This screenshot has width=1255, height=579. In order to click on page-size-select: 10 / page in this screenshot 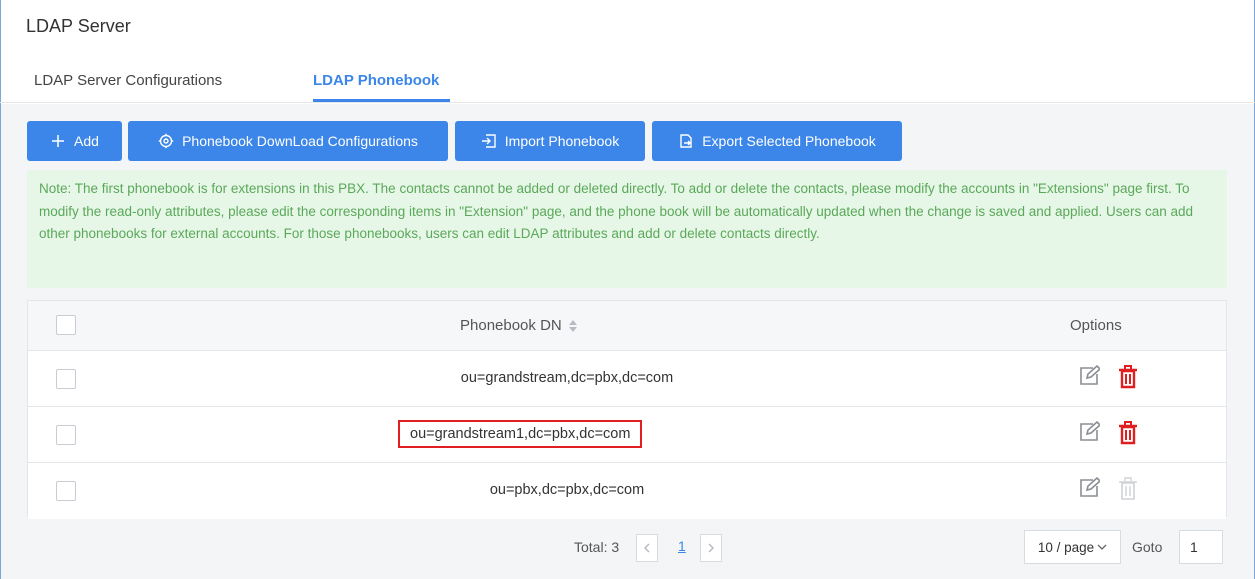, I will do `click(1072, 547)`.